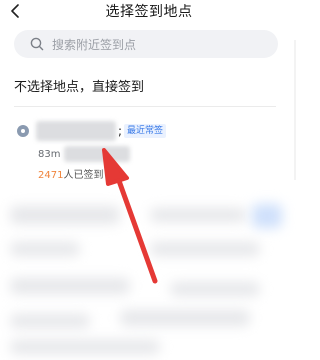 The height and width of the screenshot is (360, 320). I want to click on frequent-tag: 最近常签, so click(145, 131).